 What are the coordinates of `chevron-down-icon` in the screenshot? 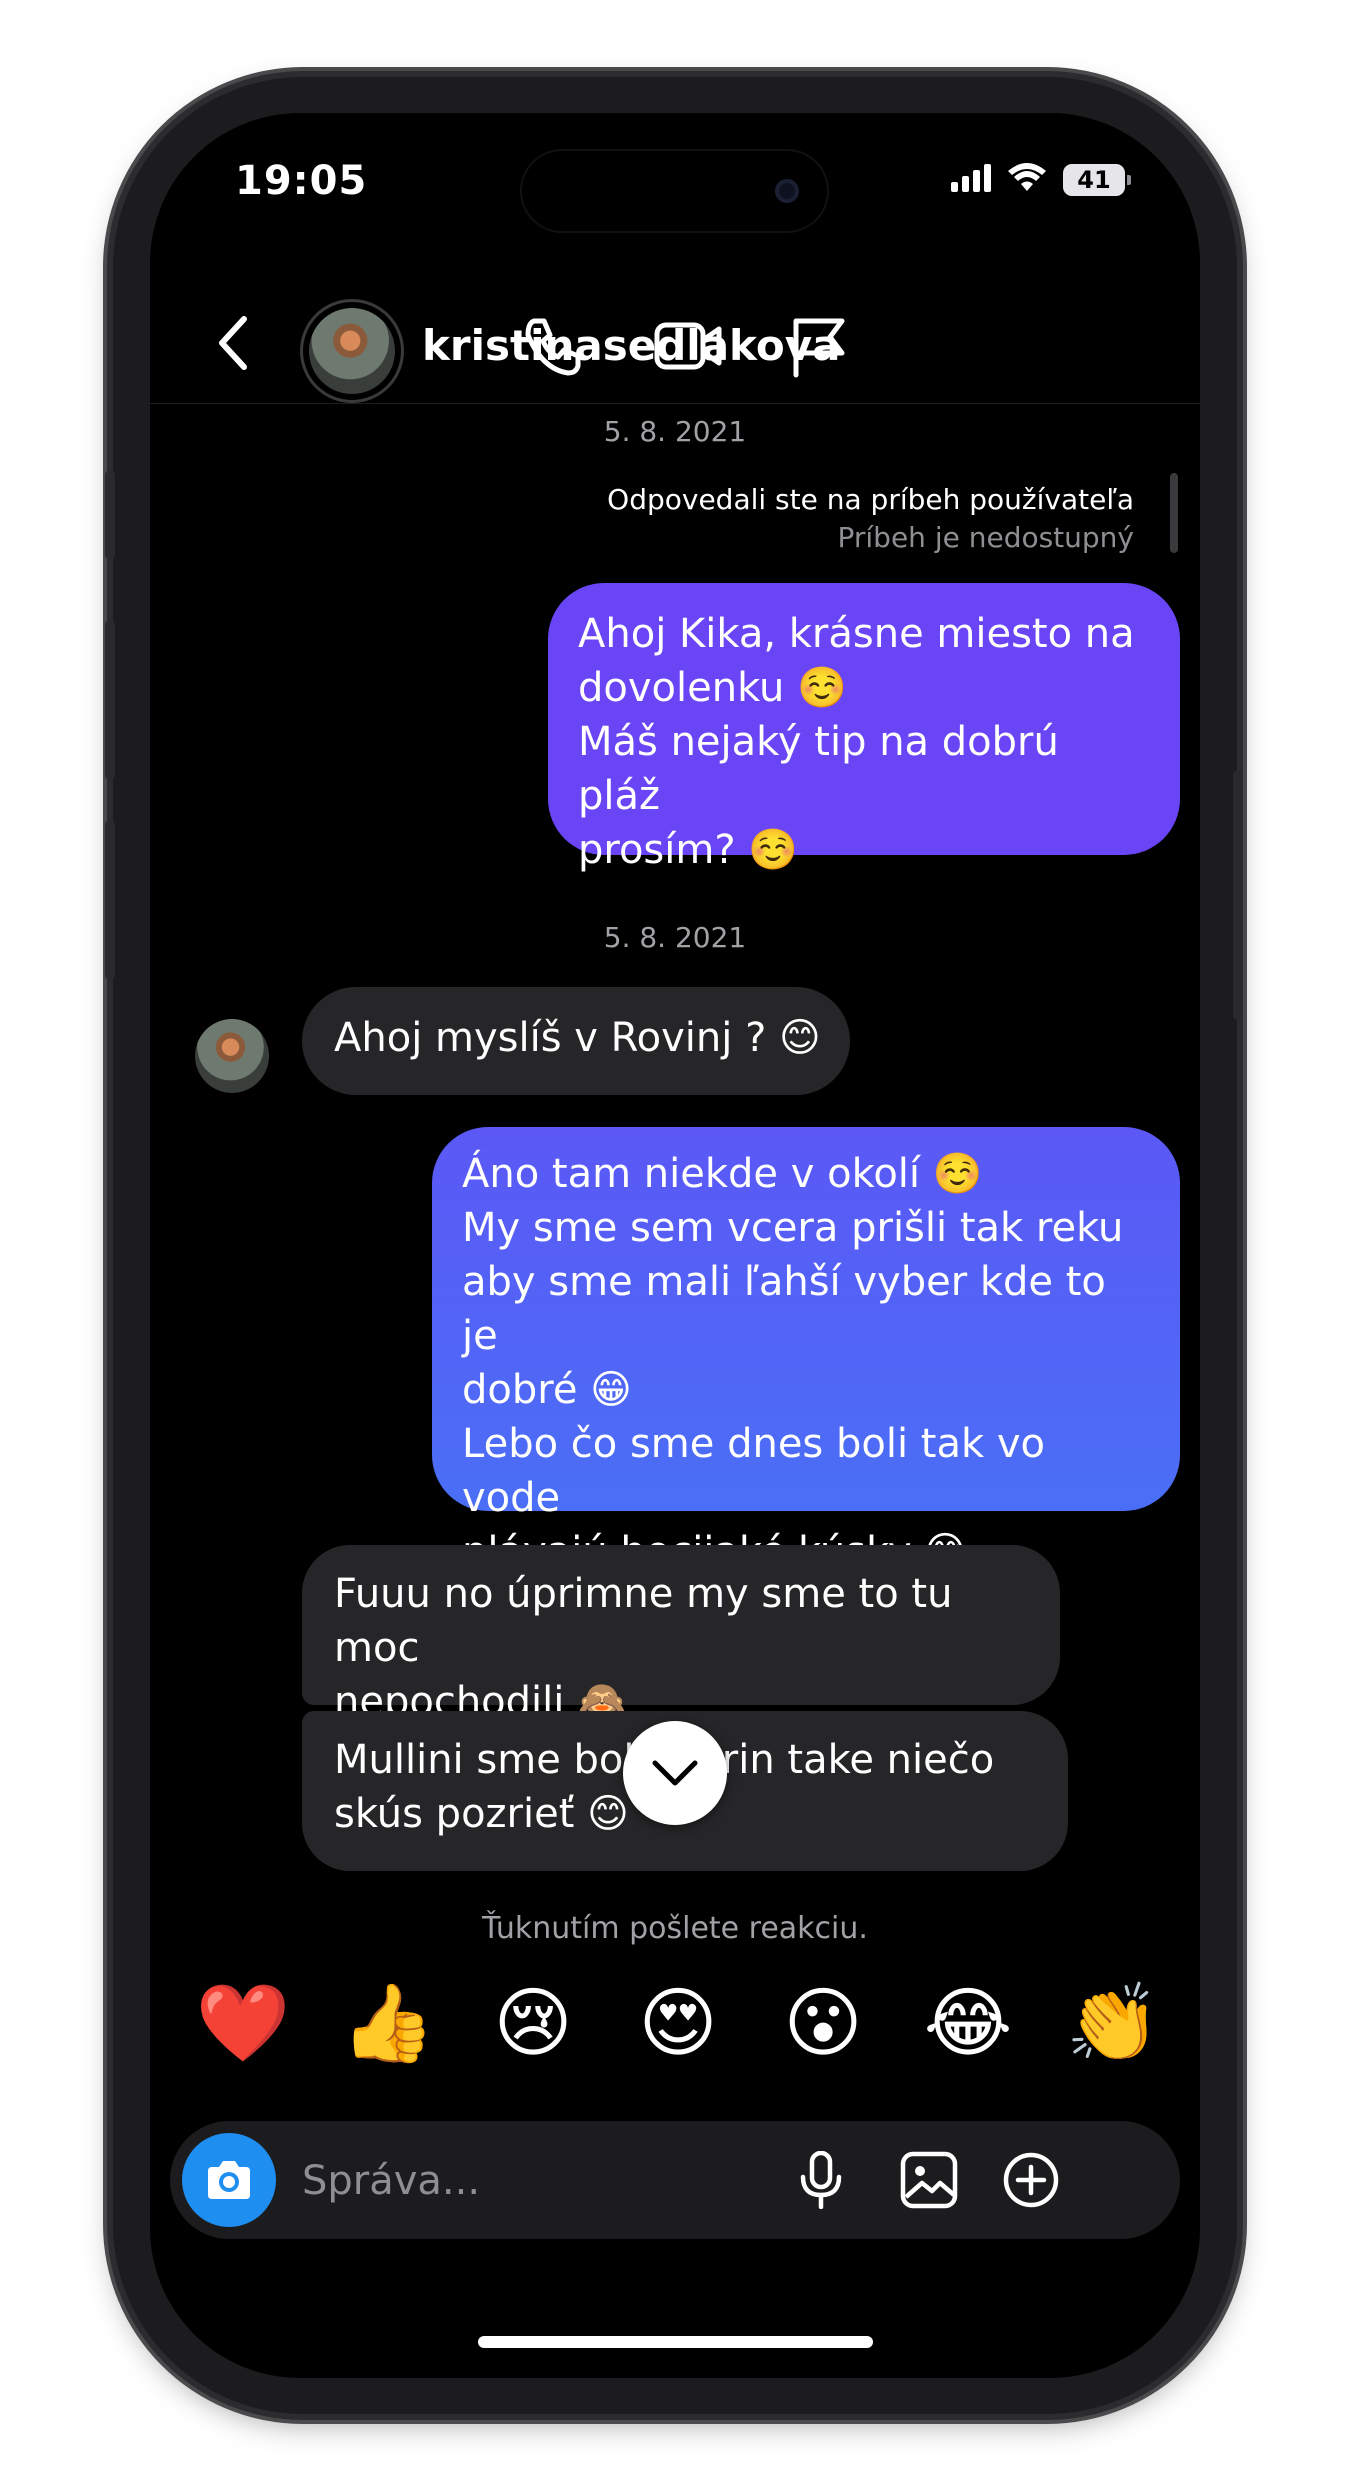 It's located at (675, 1773).